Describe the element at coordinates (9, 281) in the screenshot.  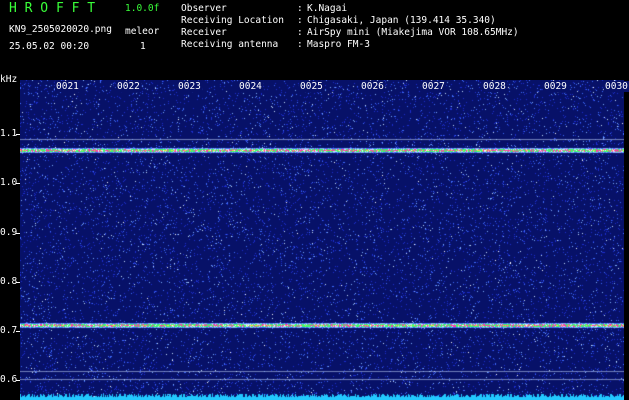
I see `y-tick-label: 0.8` at that location.